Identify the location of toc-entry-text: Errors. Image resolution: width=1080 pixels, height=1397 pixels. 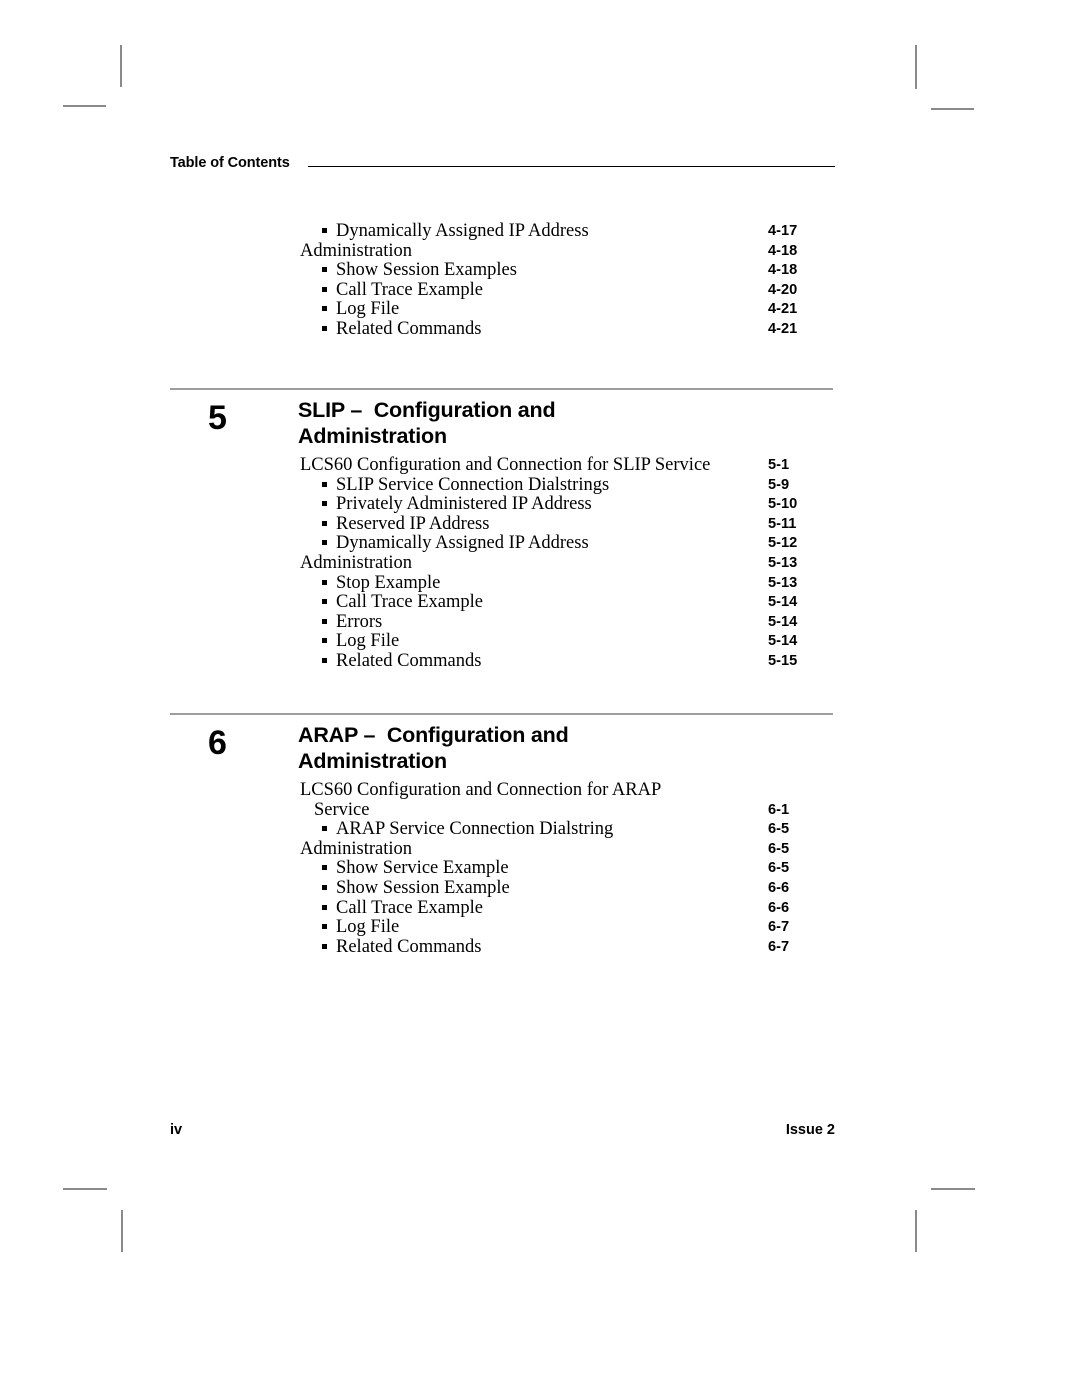
(359, 621).